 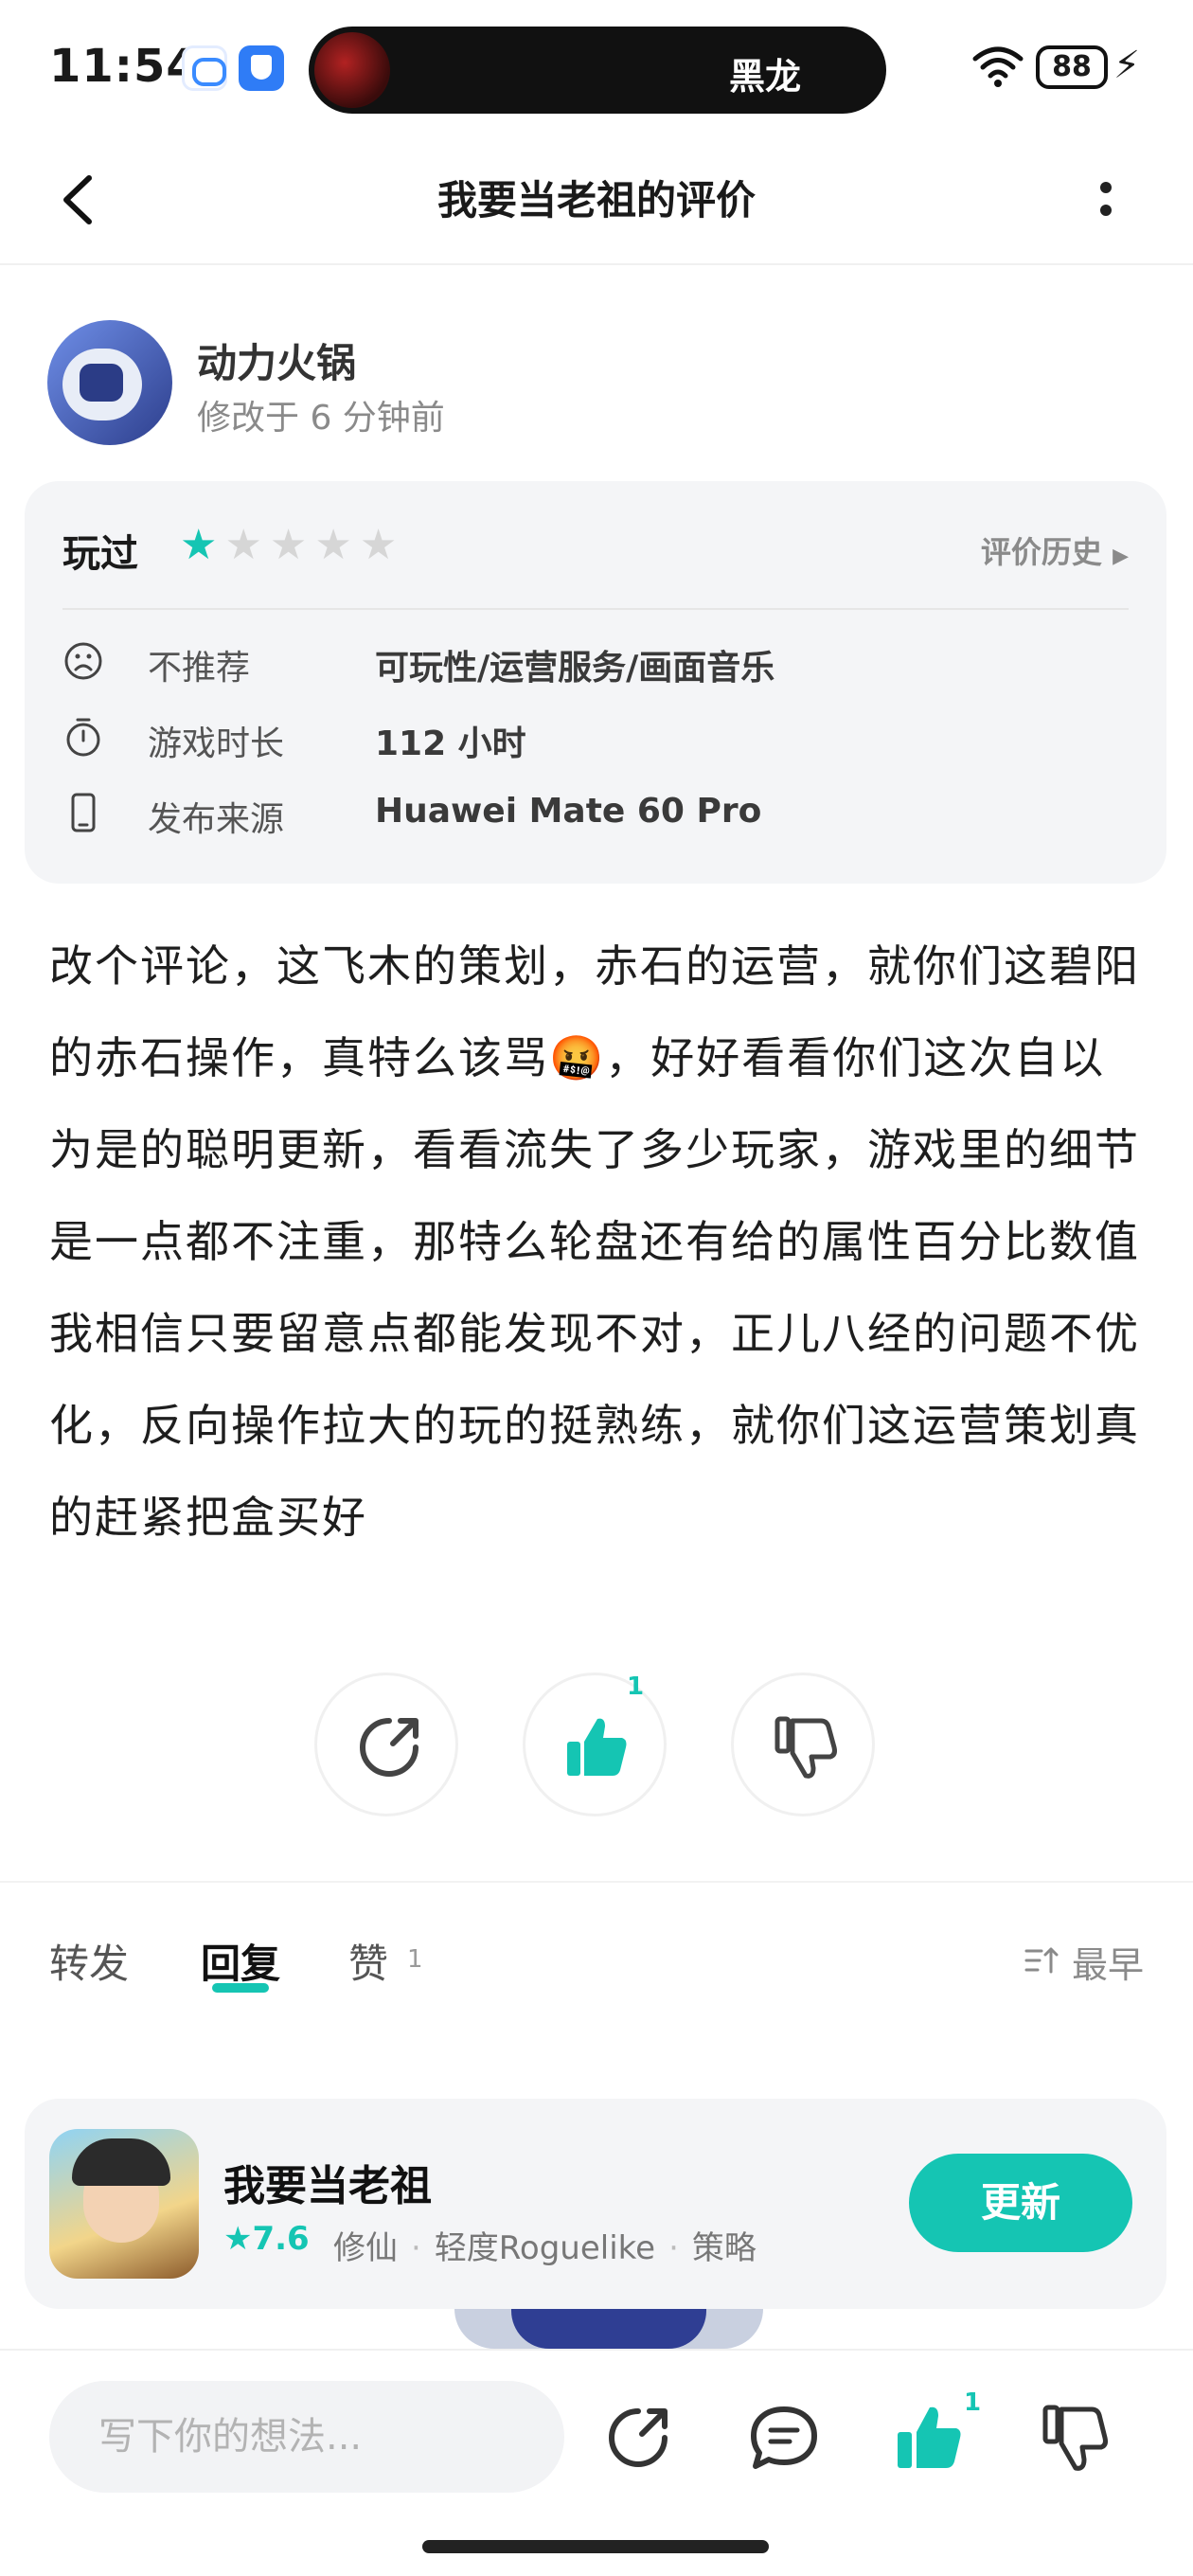 I want to click on game-card: 我要当老祖 ★7.6 修仙 · 轻度Roguelike · 策略 更新, so click(x=595, y=2204).